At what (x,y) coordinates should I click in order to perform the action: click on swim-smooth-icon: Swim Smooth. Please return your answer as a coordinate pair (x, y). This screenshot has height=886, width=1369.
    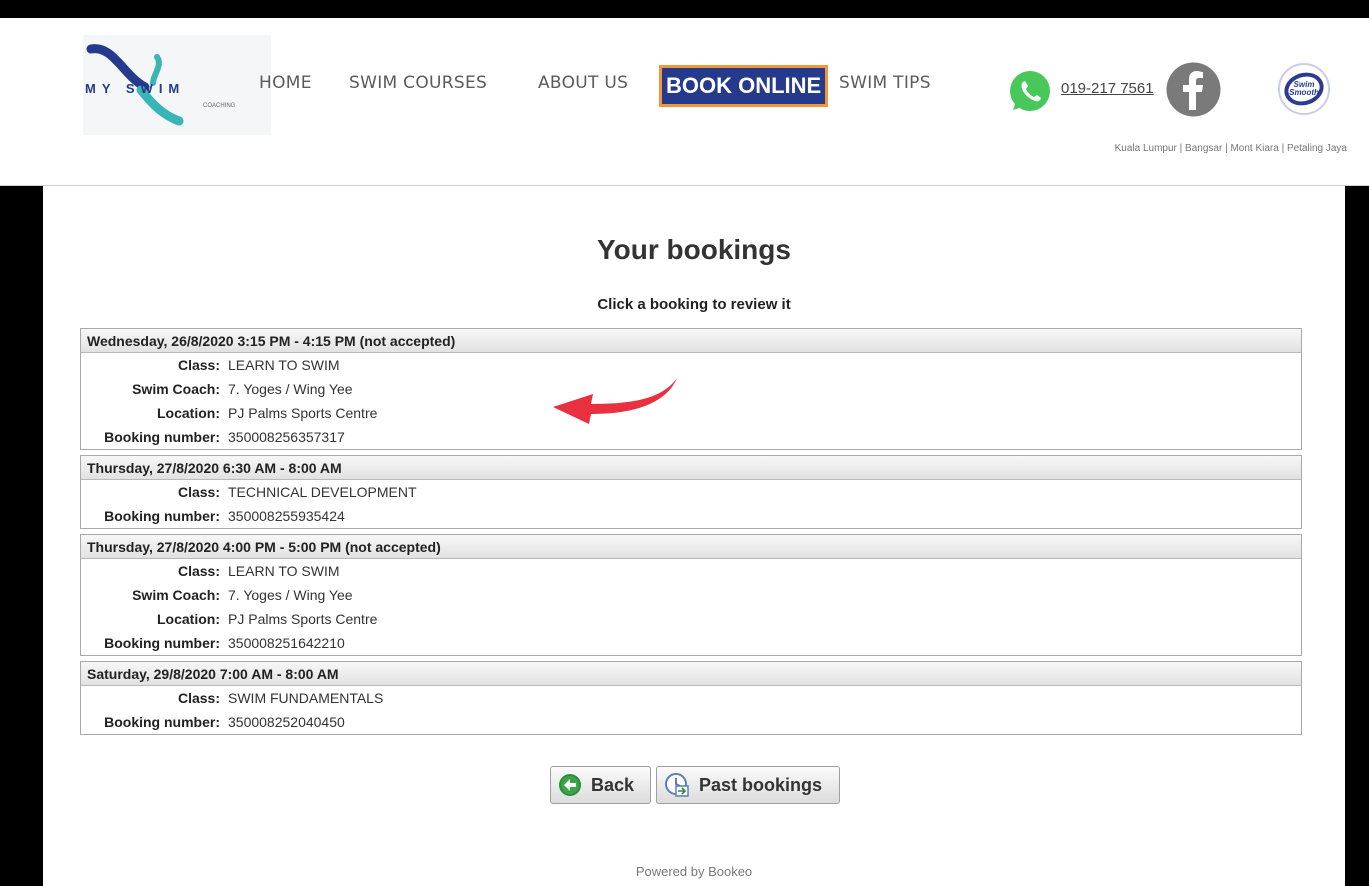
    Looking at the image, I should click on (1304, 89).